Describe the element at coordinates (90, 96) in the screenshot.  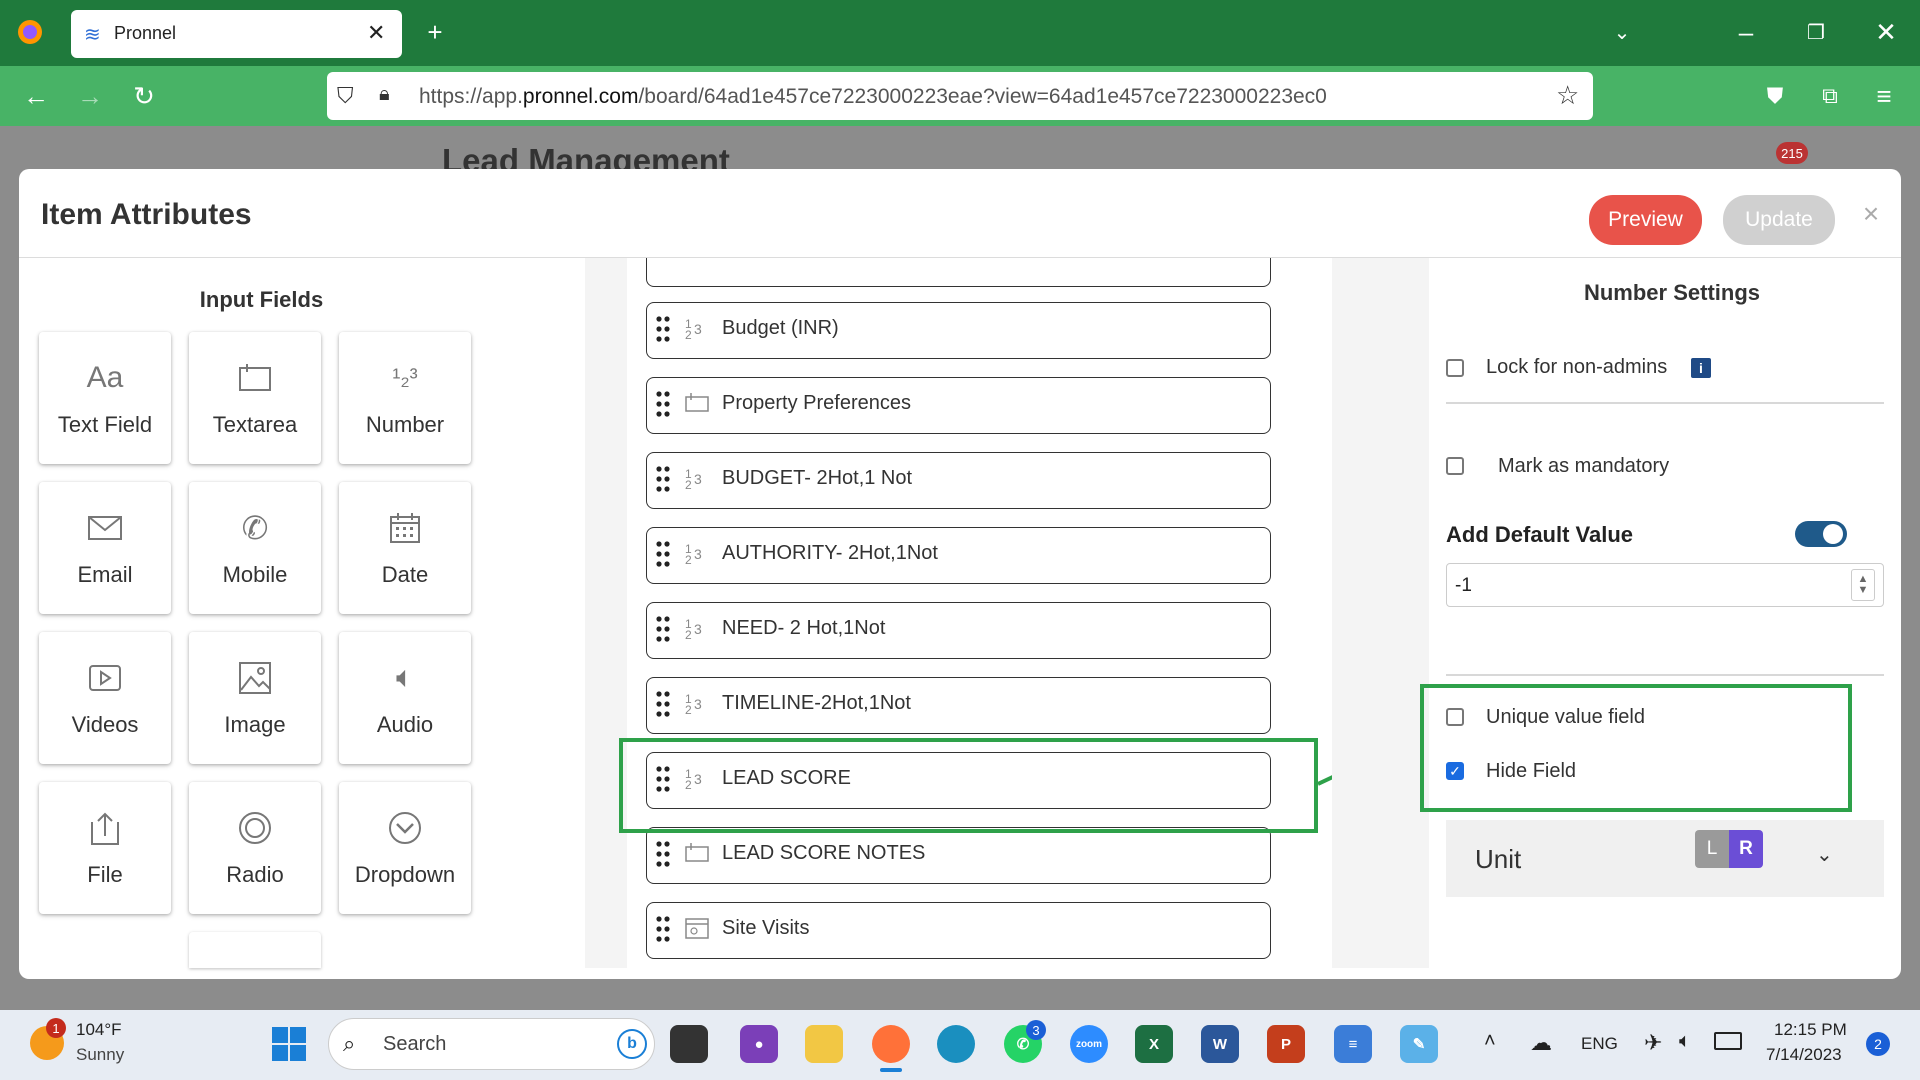
I see `forward-arrow-icon: →` at that location.